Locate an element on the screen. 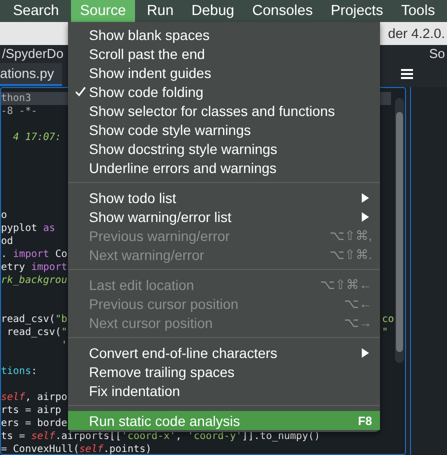  code-line: ers = borde is located at coordinates (34, 423).